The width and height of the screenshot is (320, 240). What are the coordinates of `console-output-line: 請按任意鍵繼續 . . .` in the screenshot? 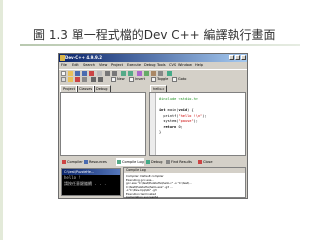 It's located at (85, 183).